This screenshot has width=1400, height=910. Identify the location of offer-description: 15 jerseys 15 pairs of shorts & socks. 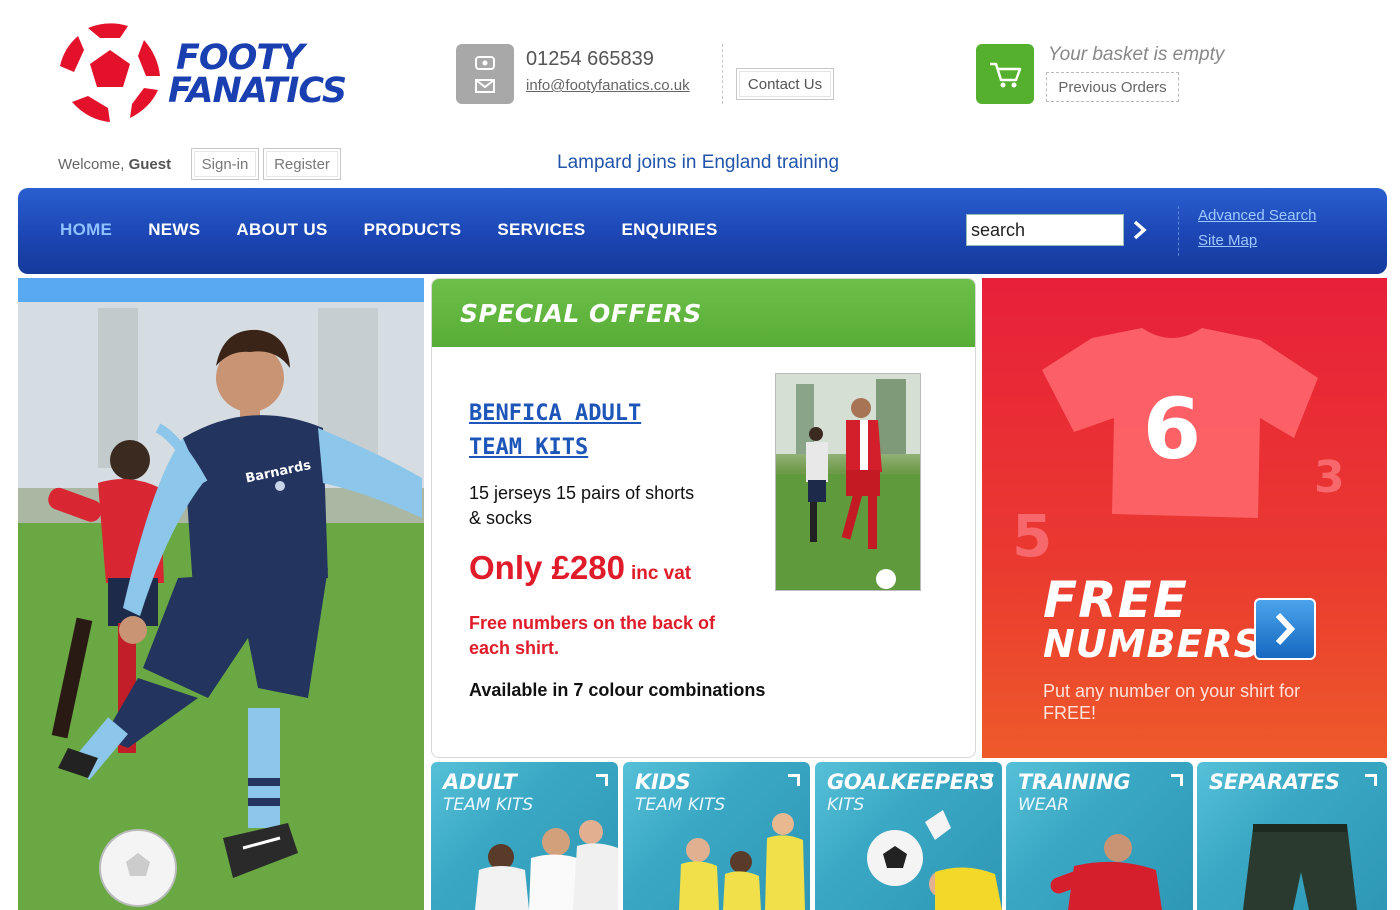
(582, 505).